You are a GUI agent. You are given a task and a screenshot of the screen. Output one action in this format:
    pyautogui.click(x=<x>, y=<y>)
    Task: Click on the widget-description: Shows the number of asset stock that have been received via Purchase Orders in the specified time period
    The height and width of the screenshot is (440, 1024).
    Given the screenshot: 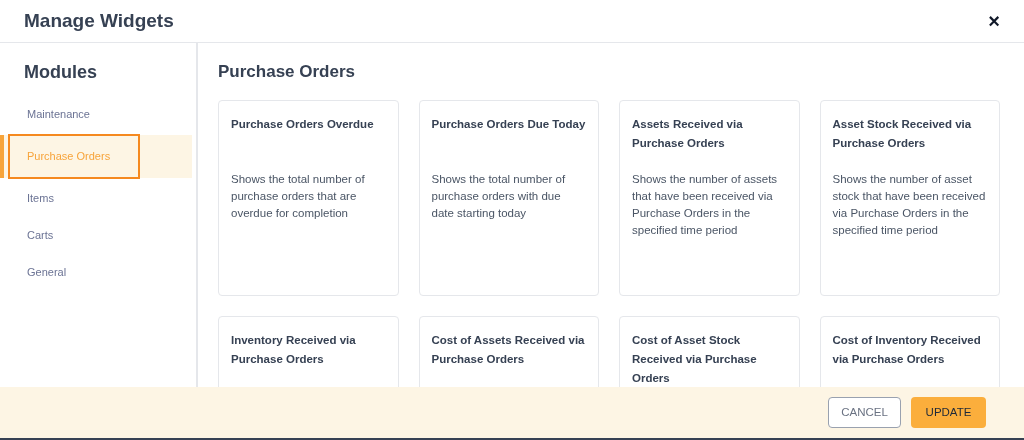 What is the action you would take?
    pyautogui.click(x=909, y=204)
    